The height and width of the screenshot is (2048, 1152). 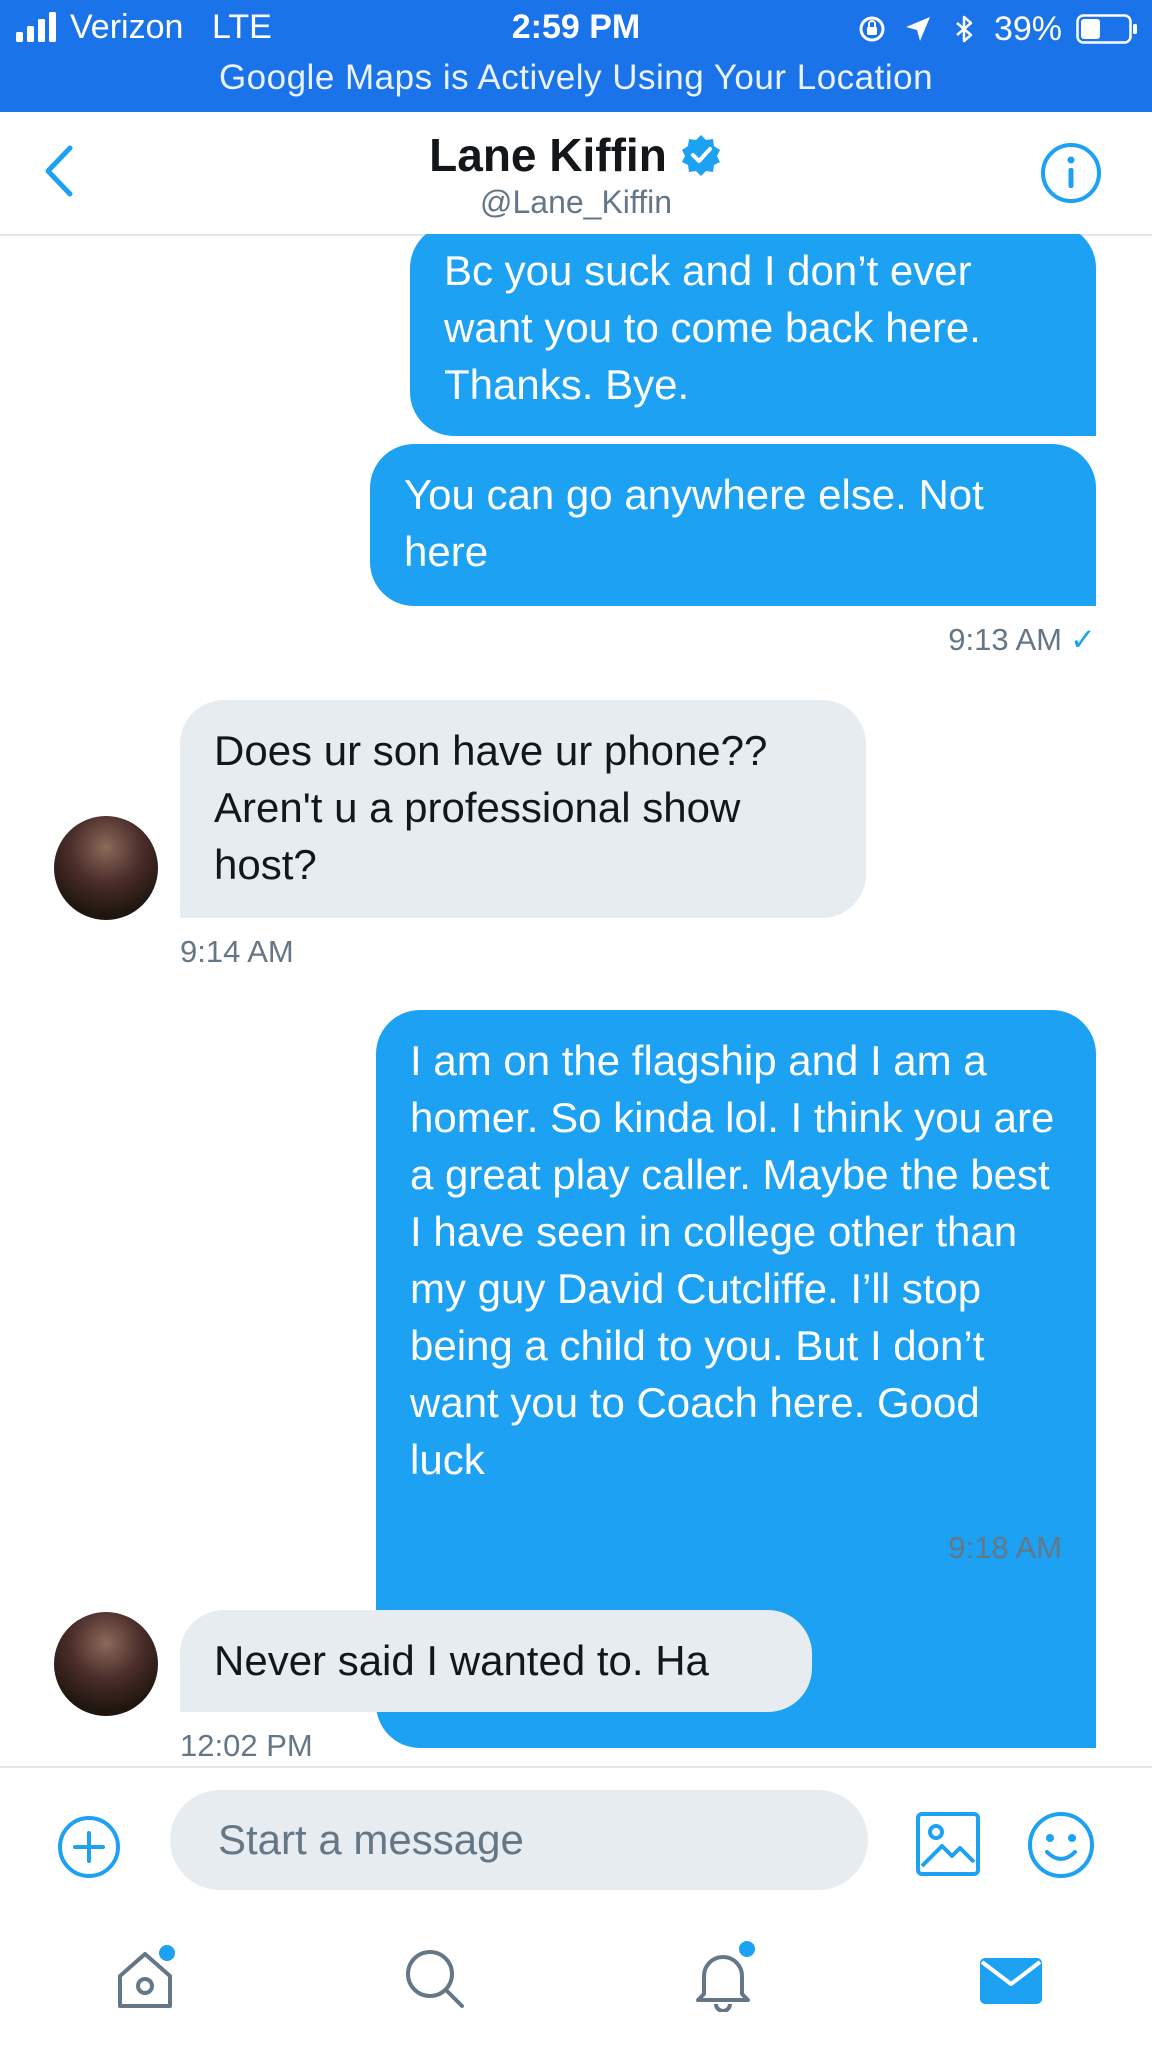 I want to click on location-arrow-icon, so click(x=917, y=29).